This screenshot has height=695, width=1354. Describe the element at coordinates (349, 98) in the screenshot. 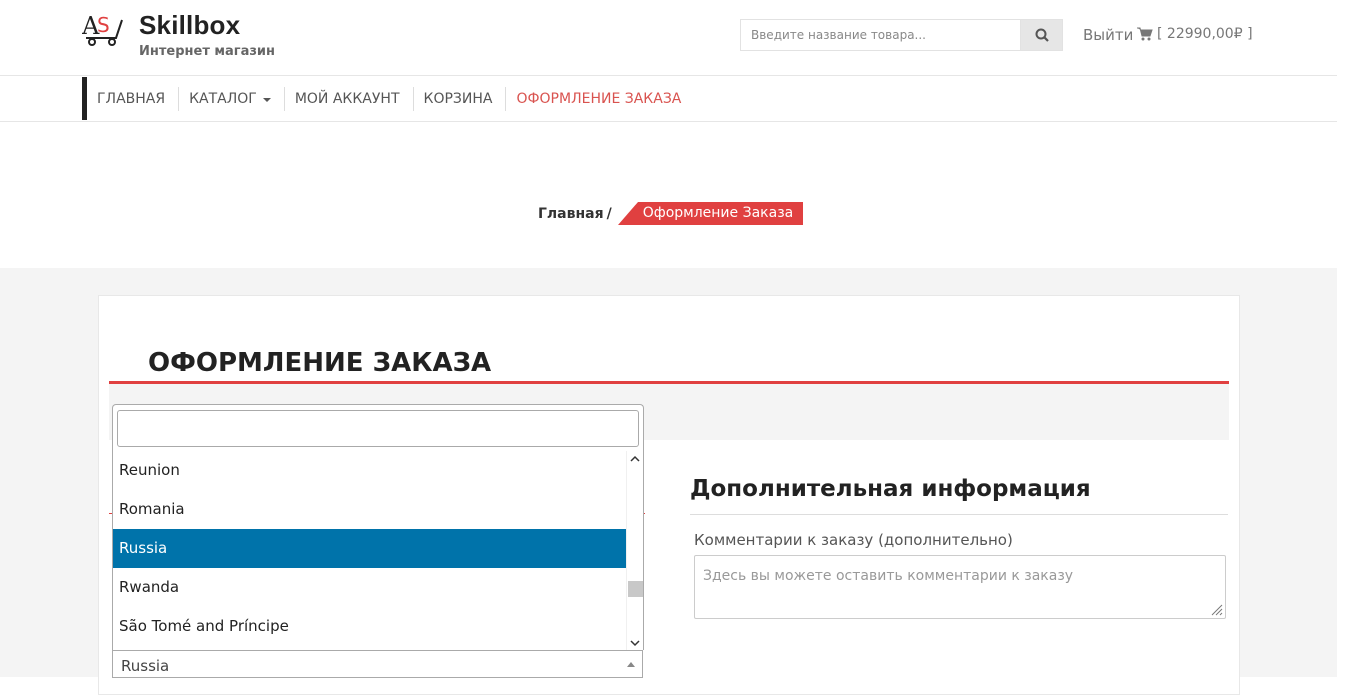

I see `nav-item-account: МОЙ АККАУНТ` at that location.